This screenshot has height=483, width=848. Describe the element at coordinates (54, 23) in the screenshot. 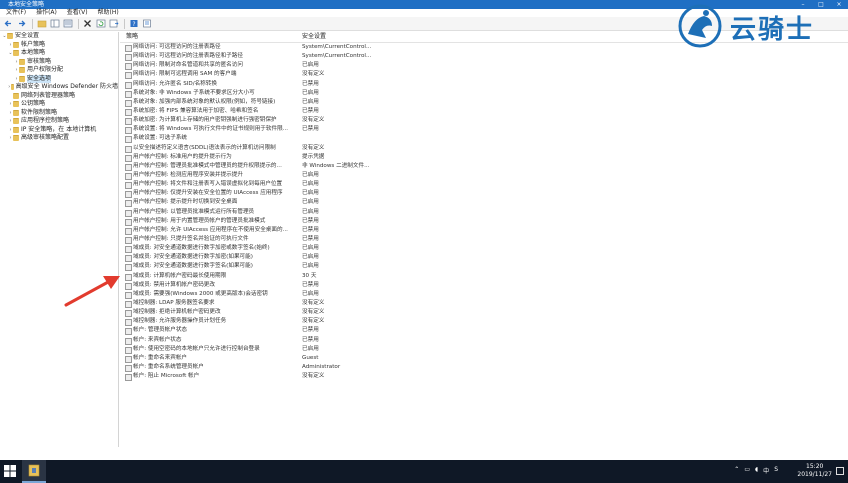

I see `show-tree-button` at that location.